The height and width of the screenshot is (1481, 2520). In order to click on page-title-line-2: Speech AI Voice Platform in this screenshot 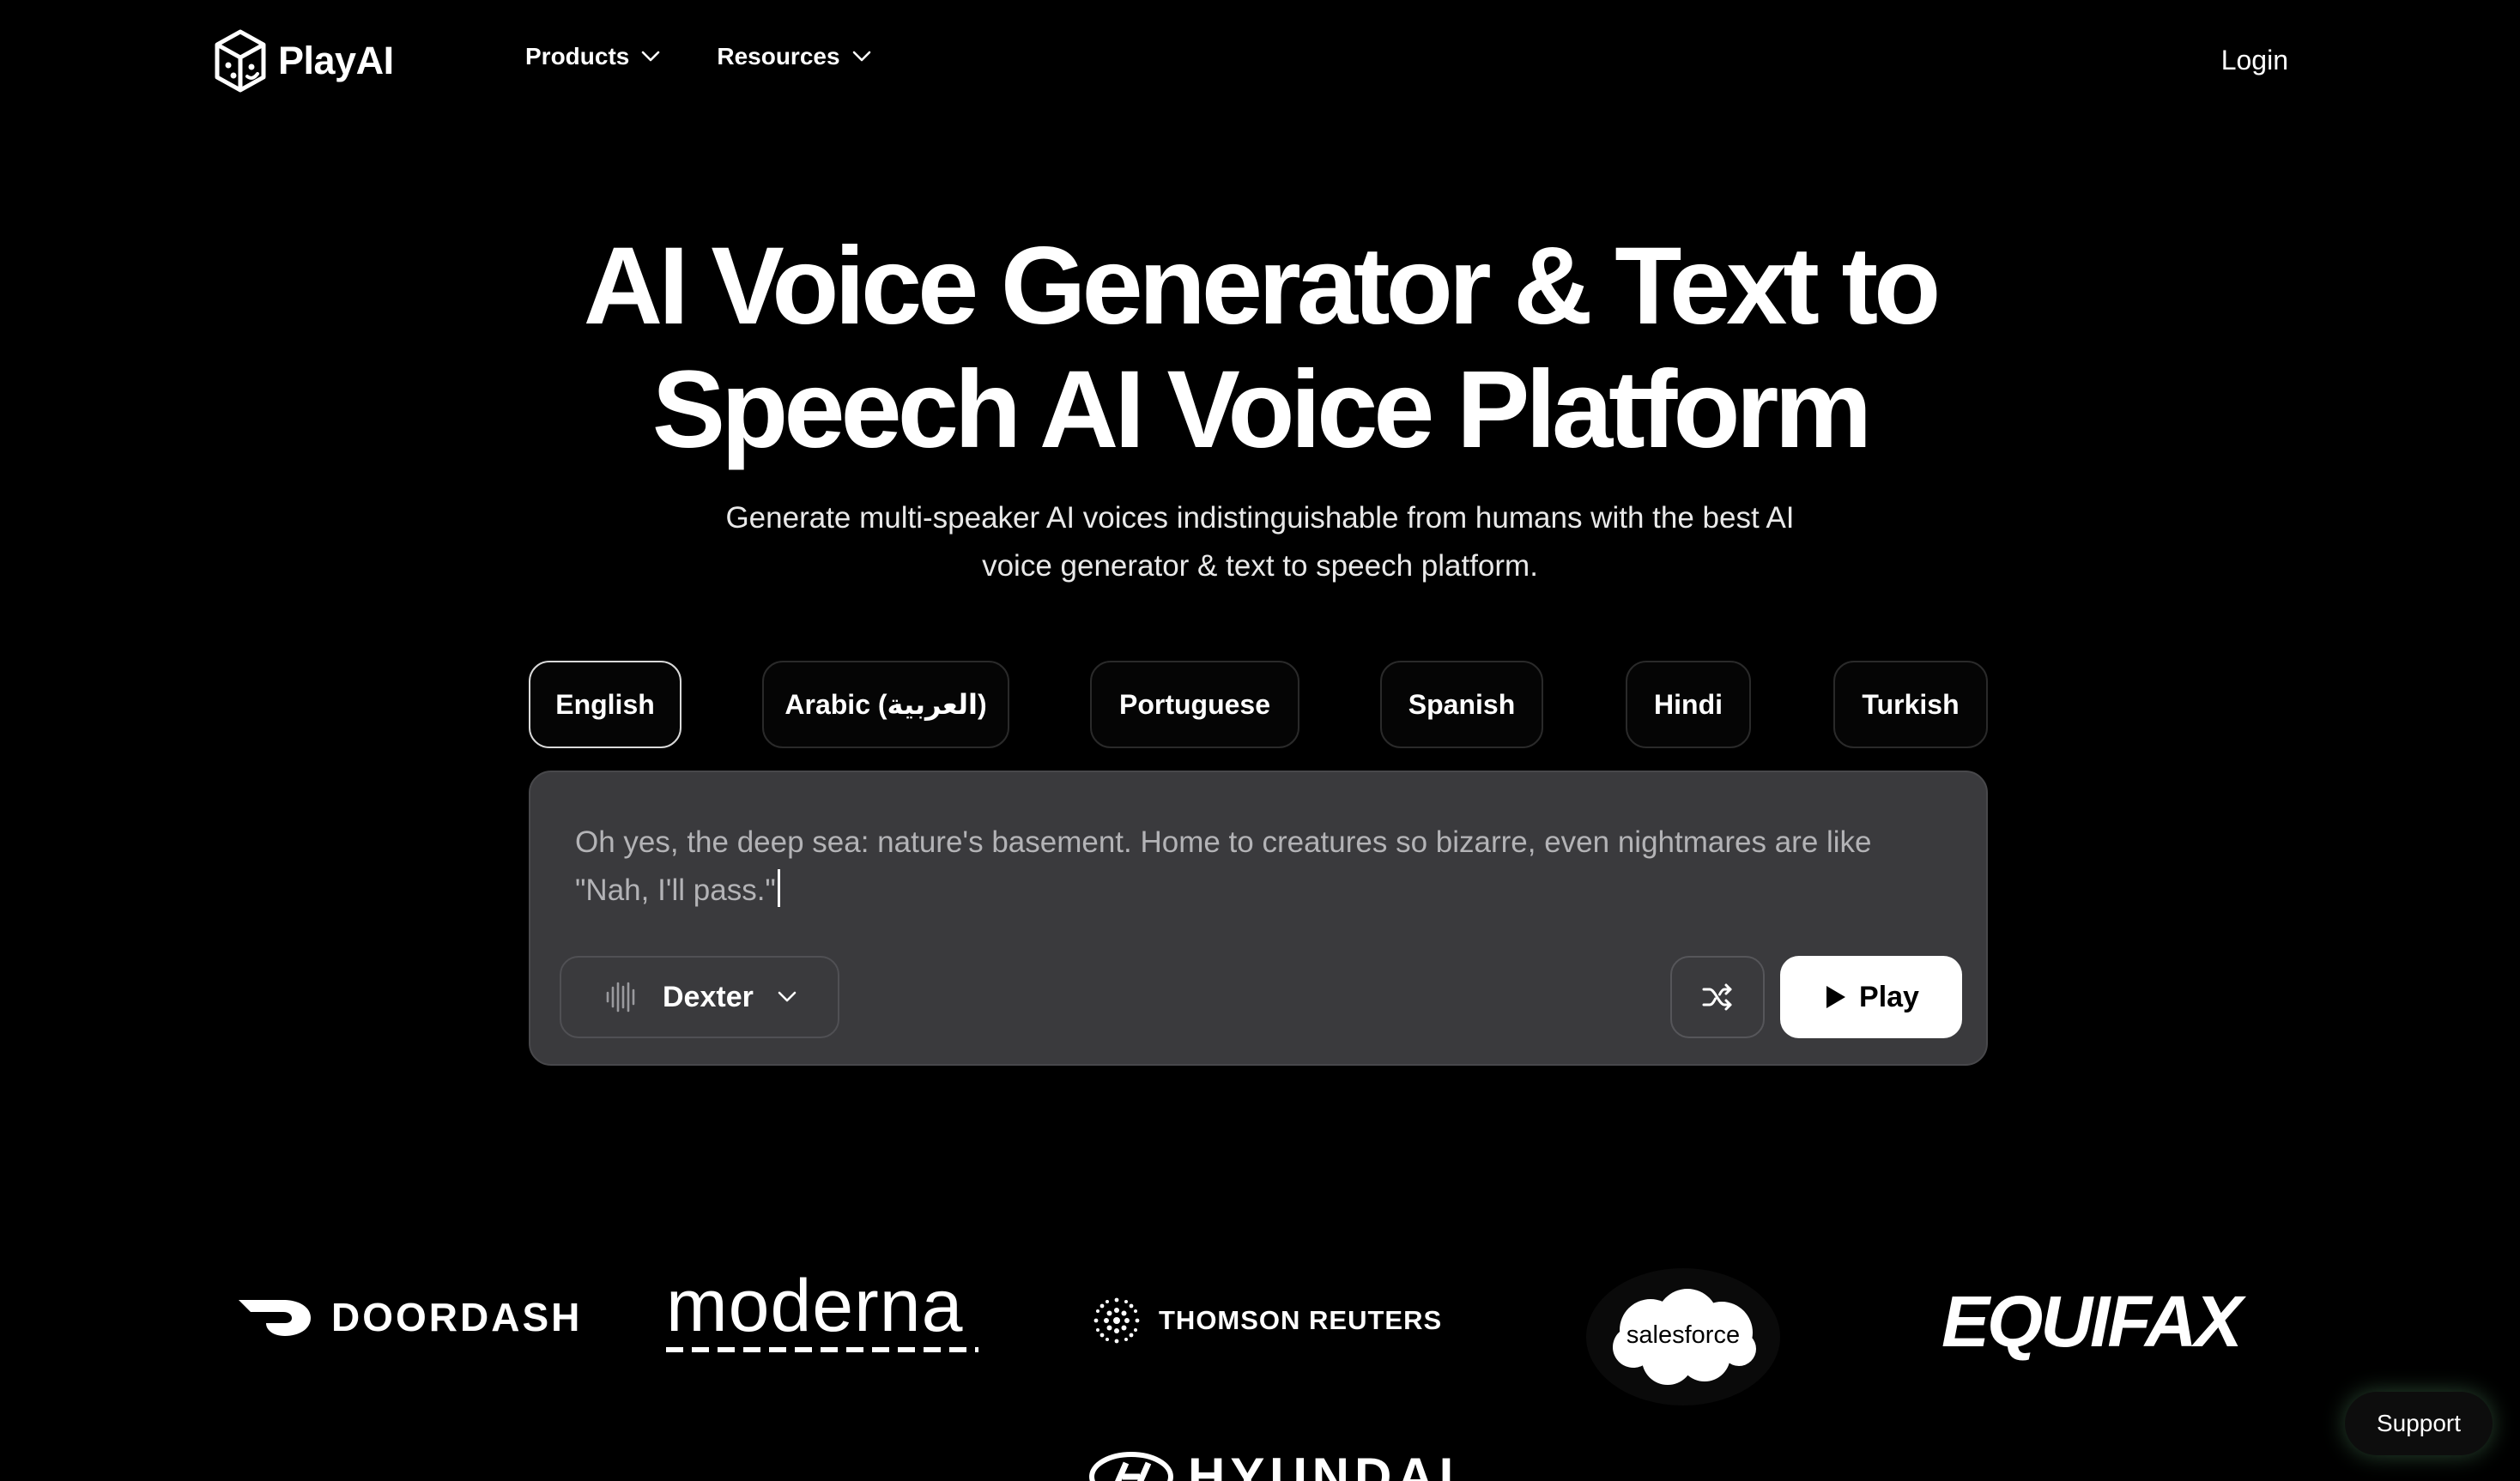, I will do `click(1261, 409)`.